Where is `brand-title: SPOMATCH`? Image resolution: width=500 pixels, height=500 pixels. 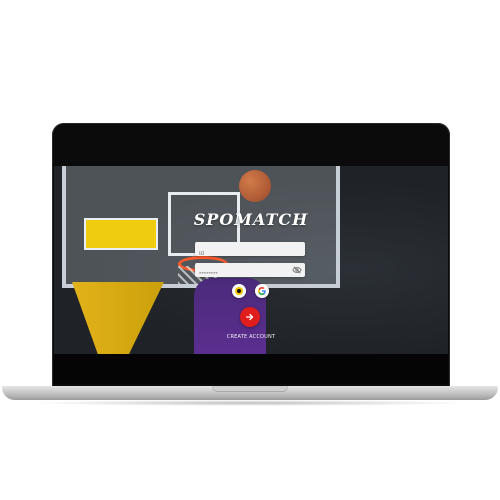
brand-title: SPOMATCH is located at coordinates (251, 219).